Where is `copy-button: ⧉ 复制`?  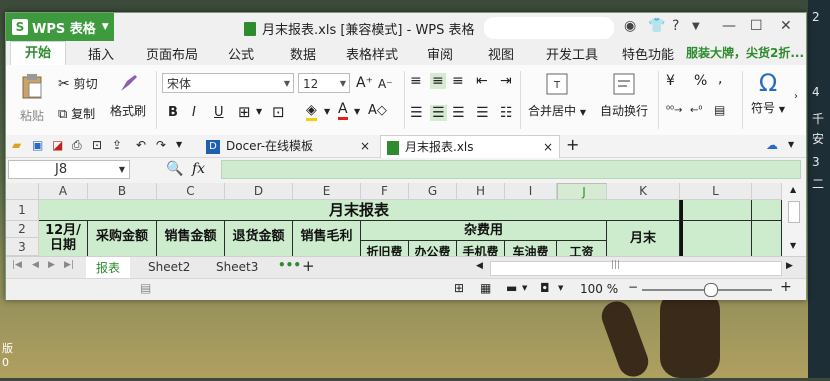 copy-button: ⧉ 复制 is located at coordinates (76, 113).